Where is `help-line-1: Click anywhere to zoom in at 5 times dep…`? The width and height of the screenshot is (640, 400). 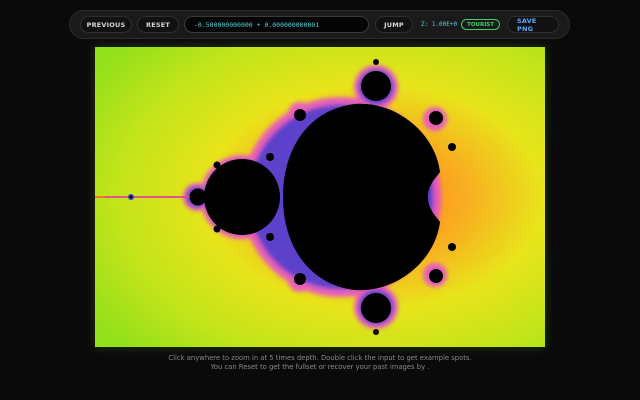
help-line-1: Click anywhere to zoom in at 5 times dep… is located at coordinates (320, 358).